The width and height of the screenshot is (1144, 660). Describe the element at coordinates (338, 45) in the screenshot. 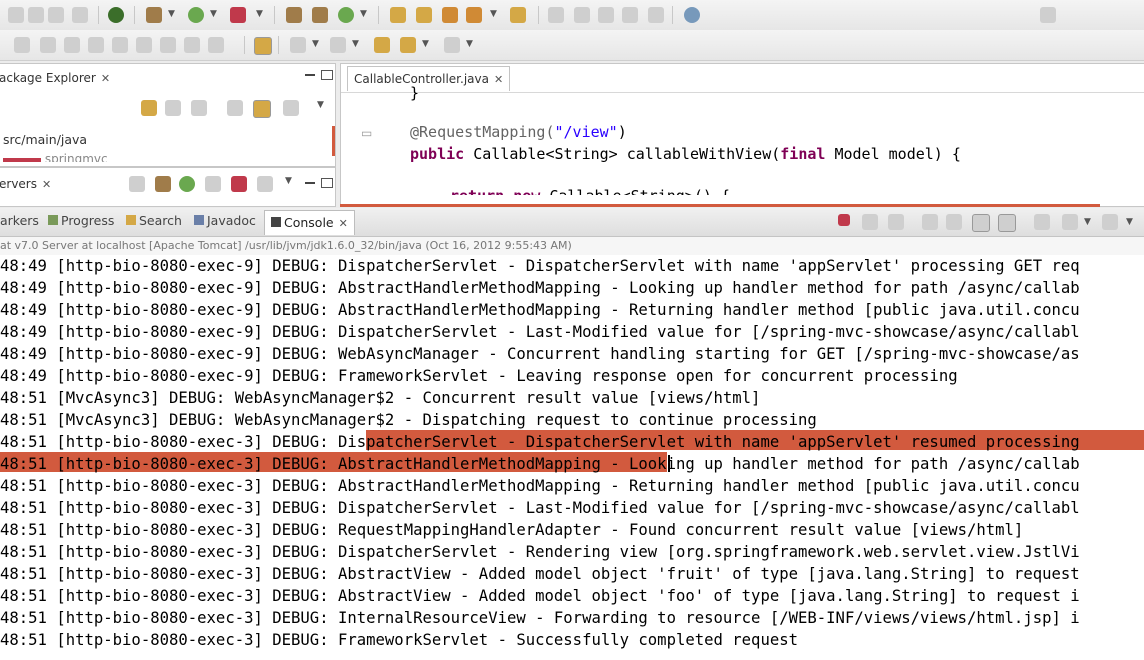

I see `prev-annotation-icon` at that location.